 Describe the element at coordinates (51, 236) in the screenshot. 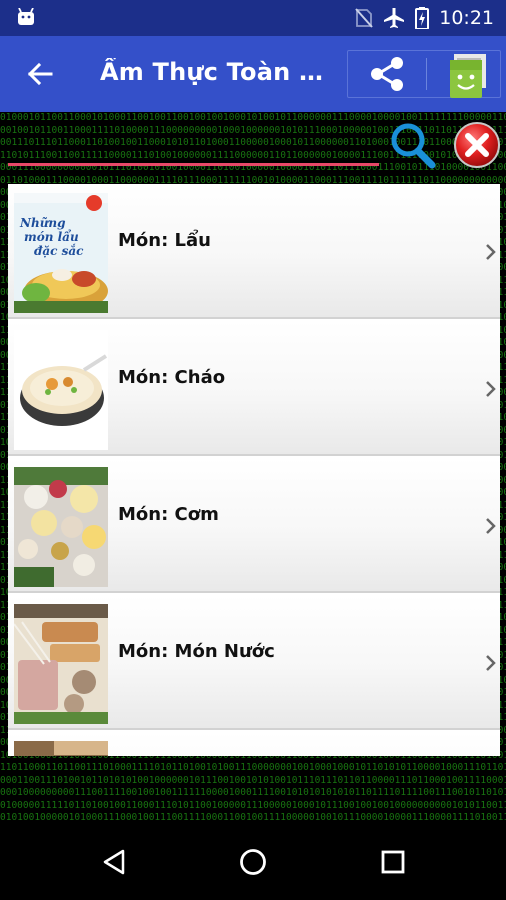

I see `svg-text: món lẩu` at that location.